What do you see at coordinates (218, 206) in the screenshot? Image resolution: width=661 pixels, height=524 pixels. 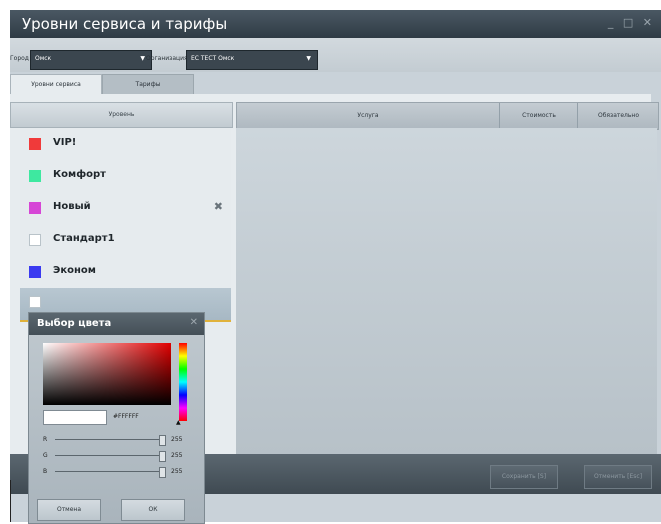 I see `delete-icon: ✖` at bounding box center [218, 206].